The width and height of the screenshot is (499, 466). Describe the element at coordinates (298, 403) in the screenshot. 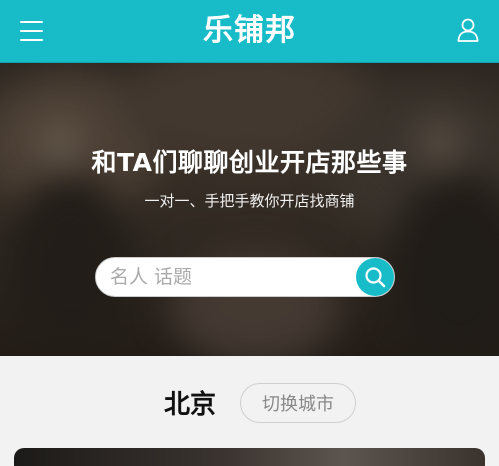

I see `switch-city-button: 切换城市` at that location.